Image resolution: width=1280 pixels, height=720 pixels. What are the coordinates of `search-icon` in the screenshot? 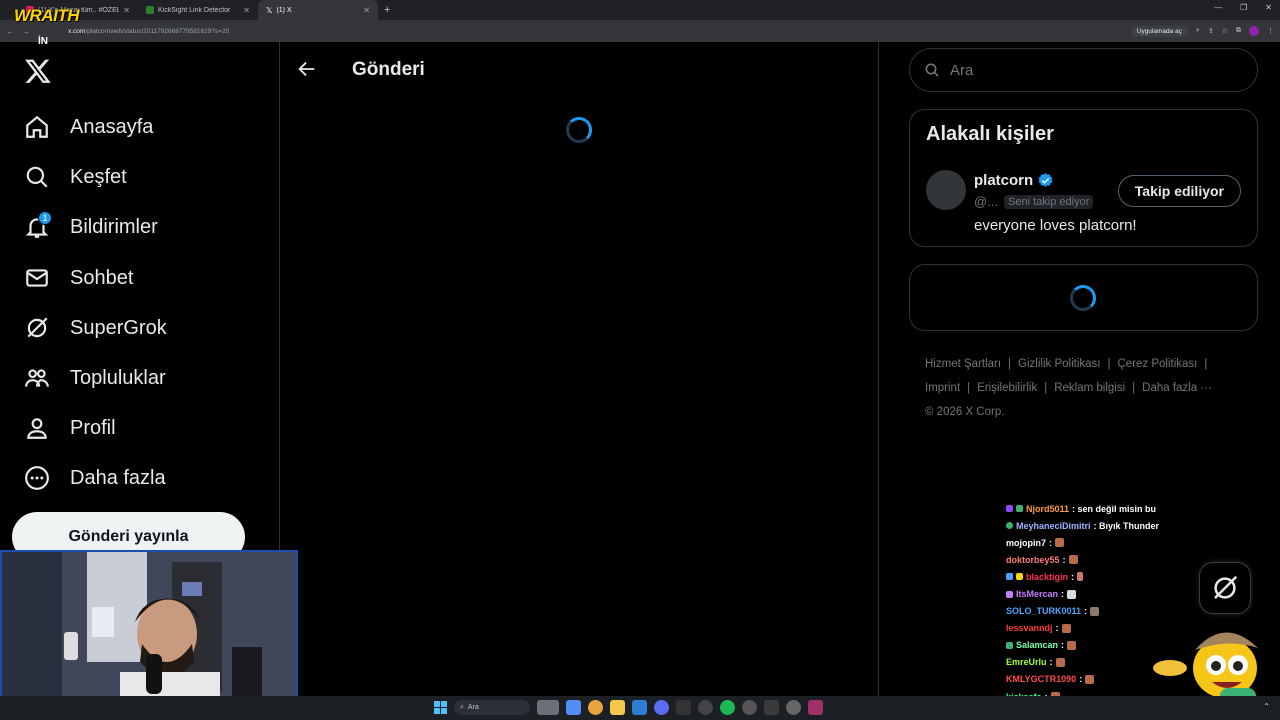 It's located at (932, 70).